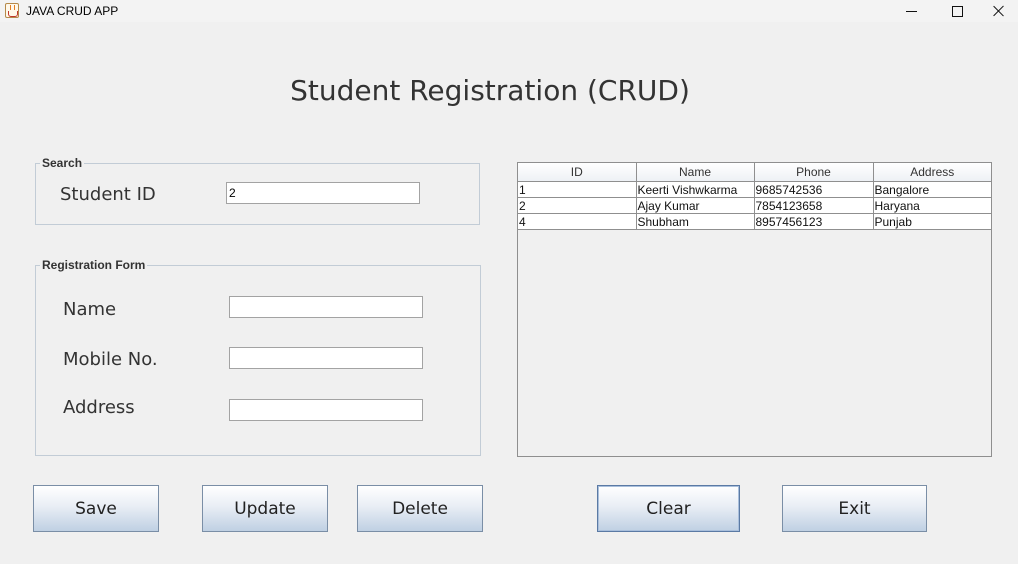 This screenshot has height=564, width=1018. Describe the element at coordinates (326, 307) in the screenshot. I see `name-input` at that location.